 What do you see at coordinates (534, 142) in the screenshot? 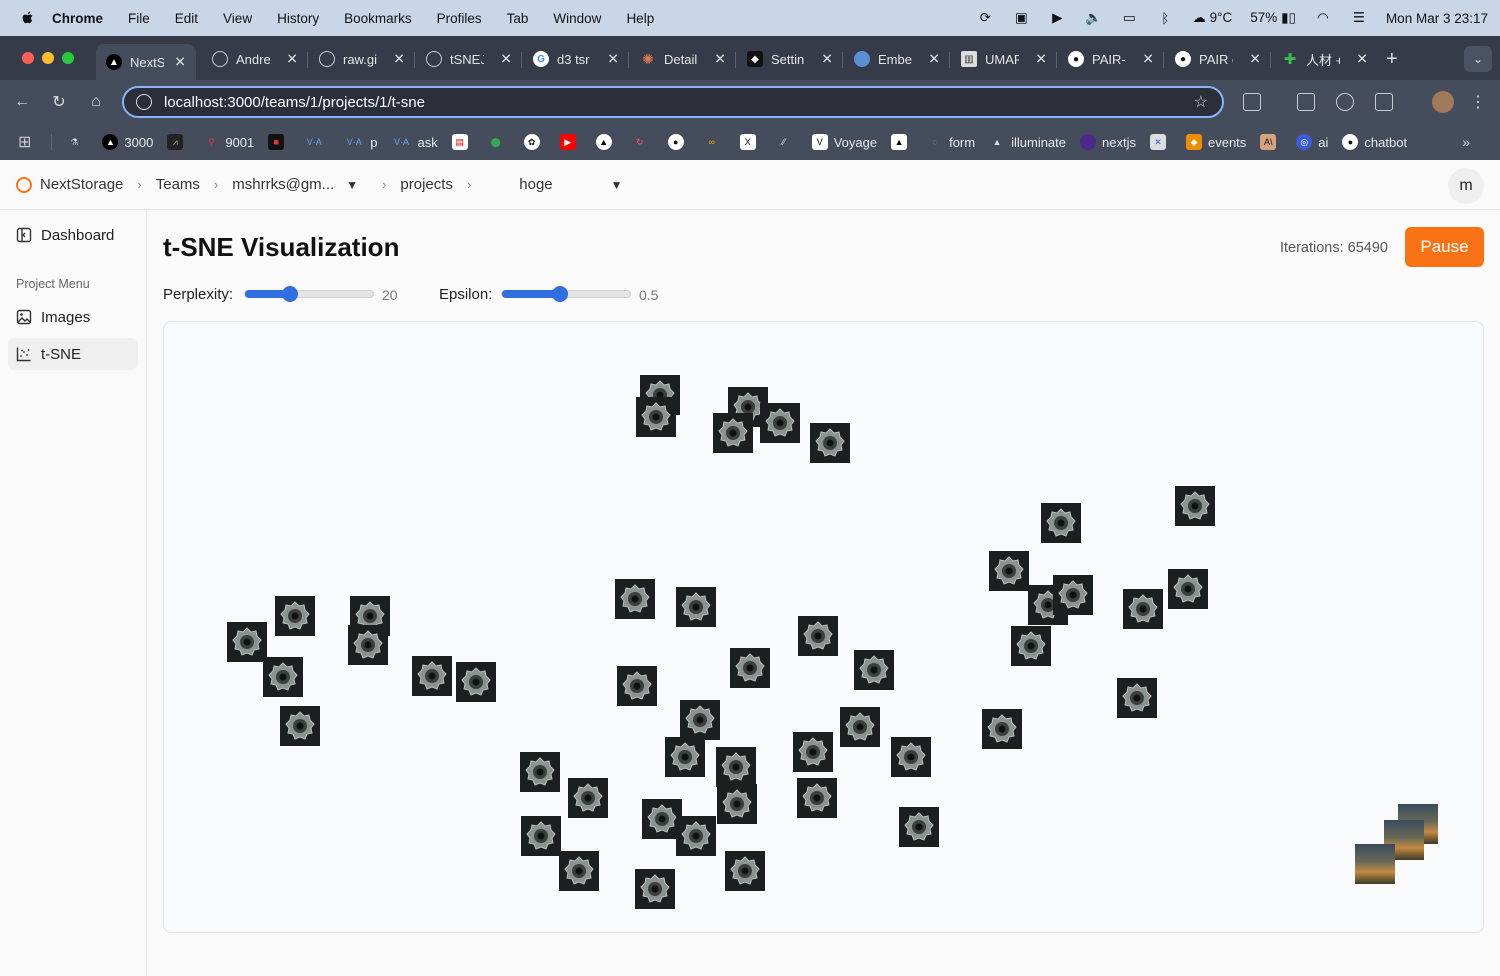
I see `bookmark: ✿` at bounding box center [534, 142].